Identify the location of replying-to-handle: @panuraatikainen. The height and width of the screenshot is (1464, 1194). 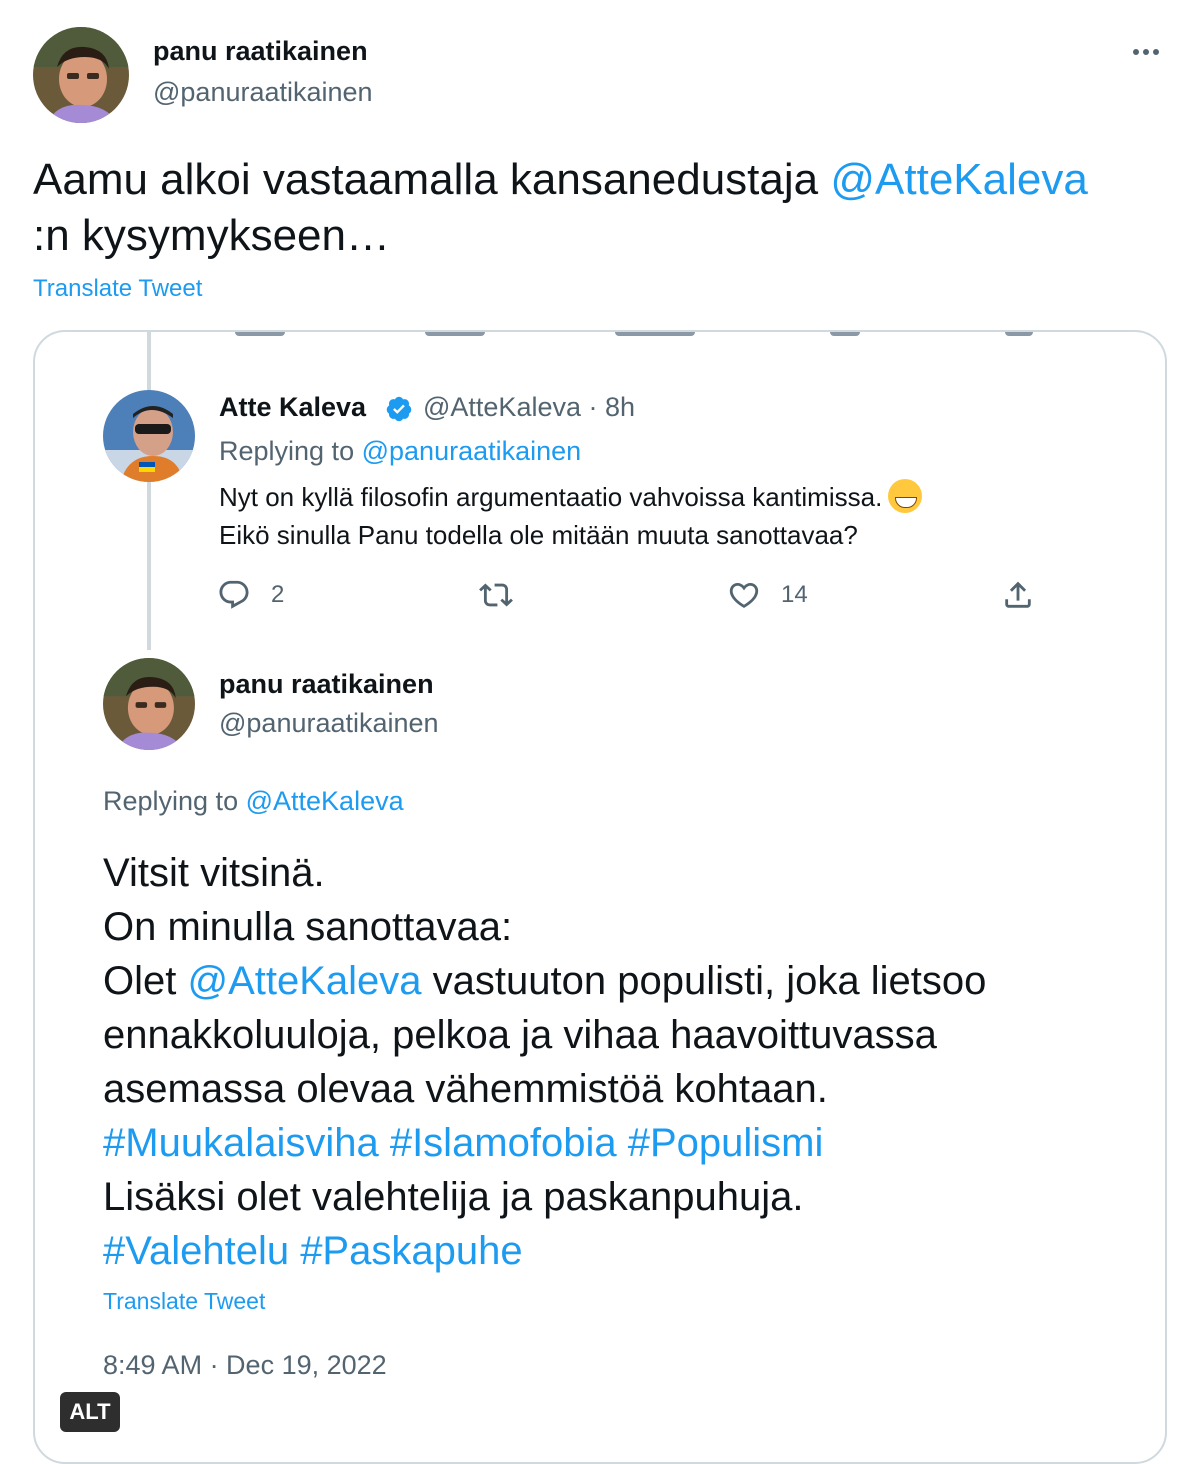
(471, 451).